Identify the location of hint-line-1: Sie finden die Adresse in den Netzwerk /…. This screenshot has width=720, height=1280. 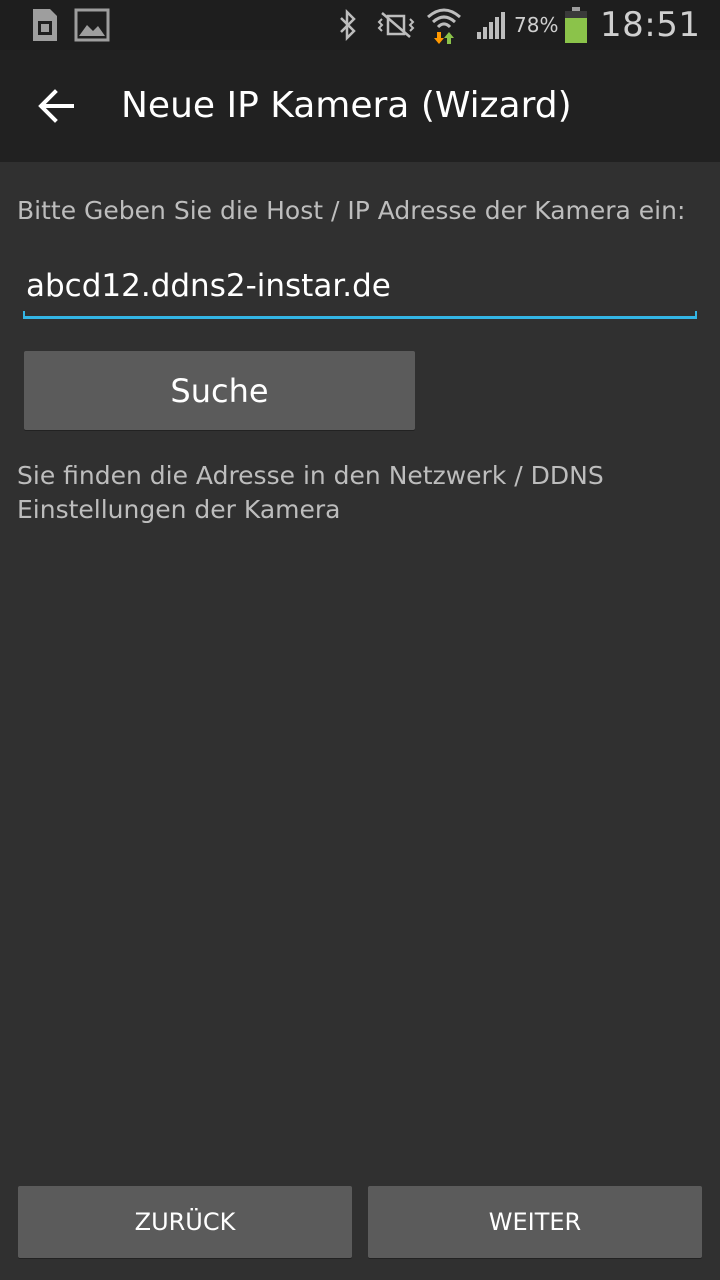
(310, 475).